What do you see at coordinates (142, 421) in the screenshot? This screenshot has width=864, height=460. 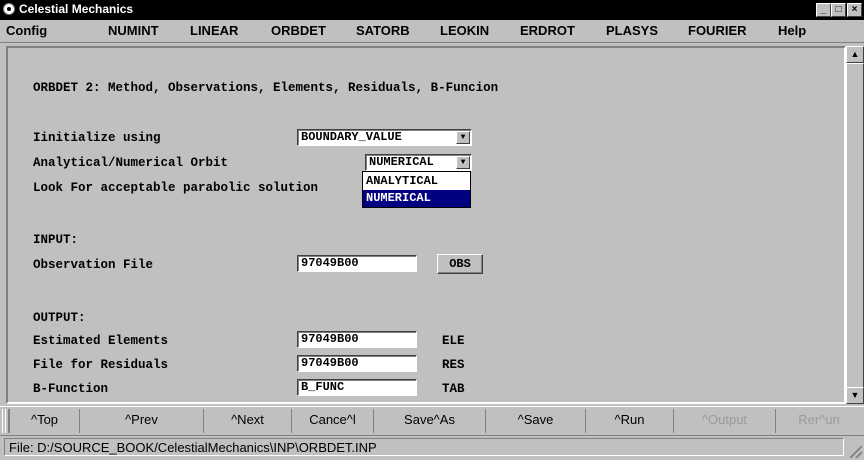 I see `prev-button: ^Prev` at bounding box center [142, 421].